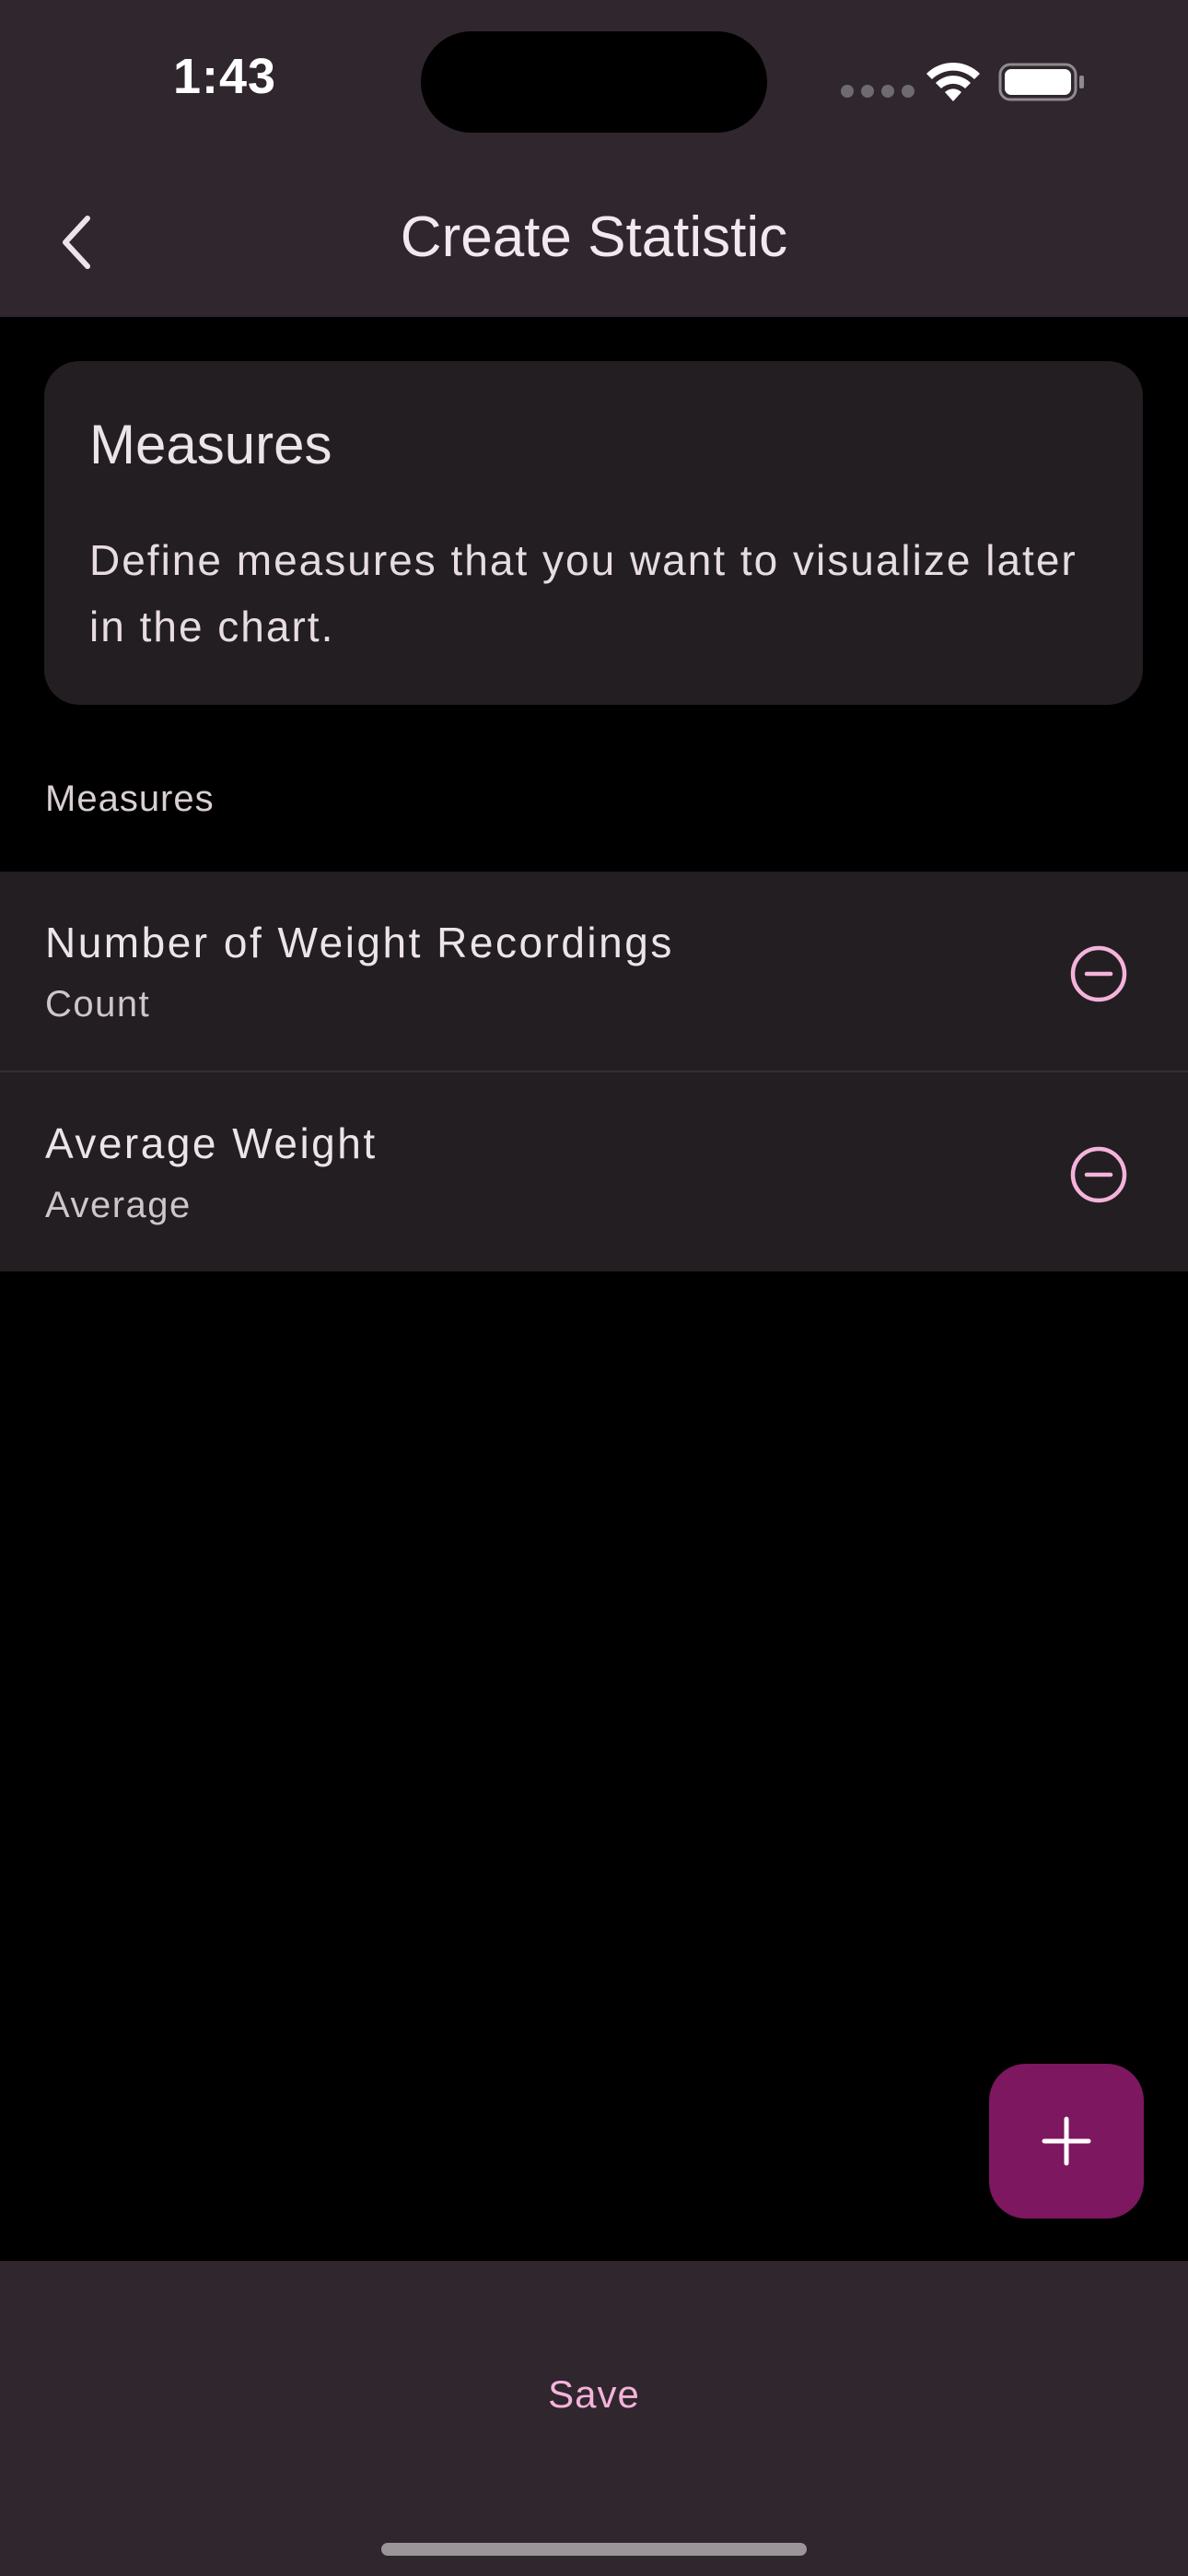 This screenshot has height=2576, width=1188. I want to click on measure-subtitle: Average, so click(119, 1205).